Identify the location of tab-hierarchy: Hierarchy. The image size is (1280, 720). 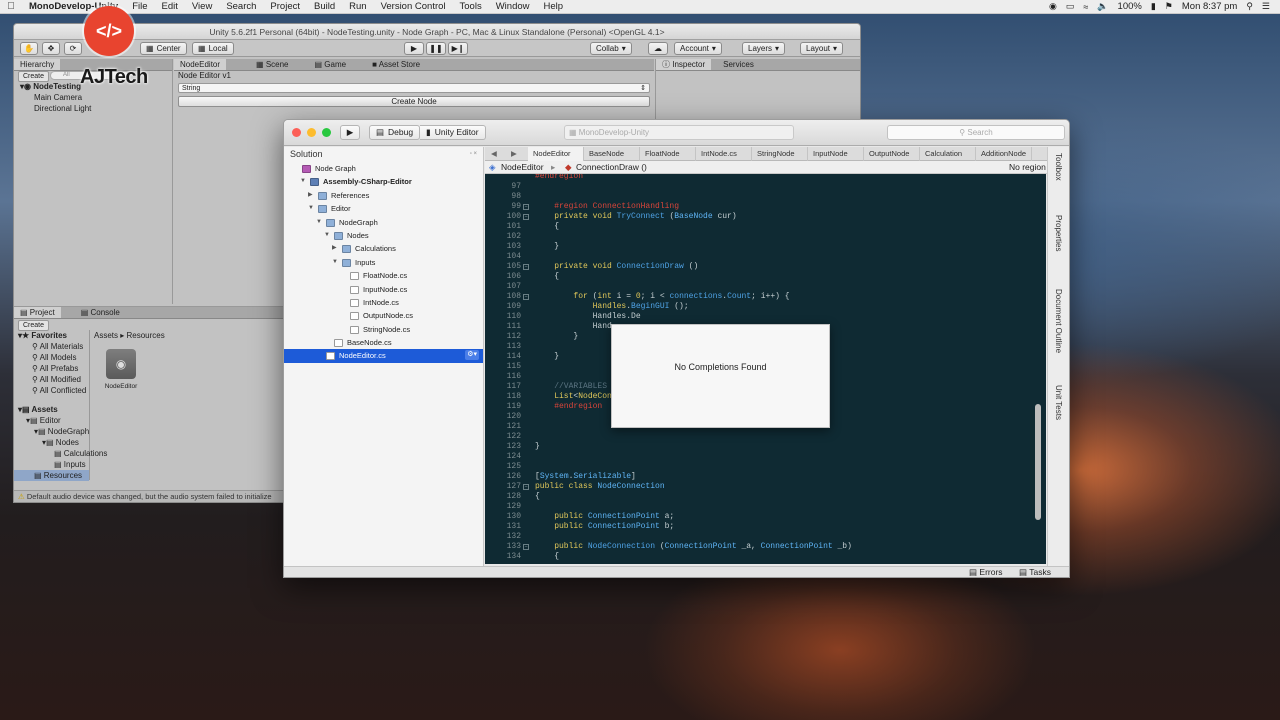
(37, 64).